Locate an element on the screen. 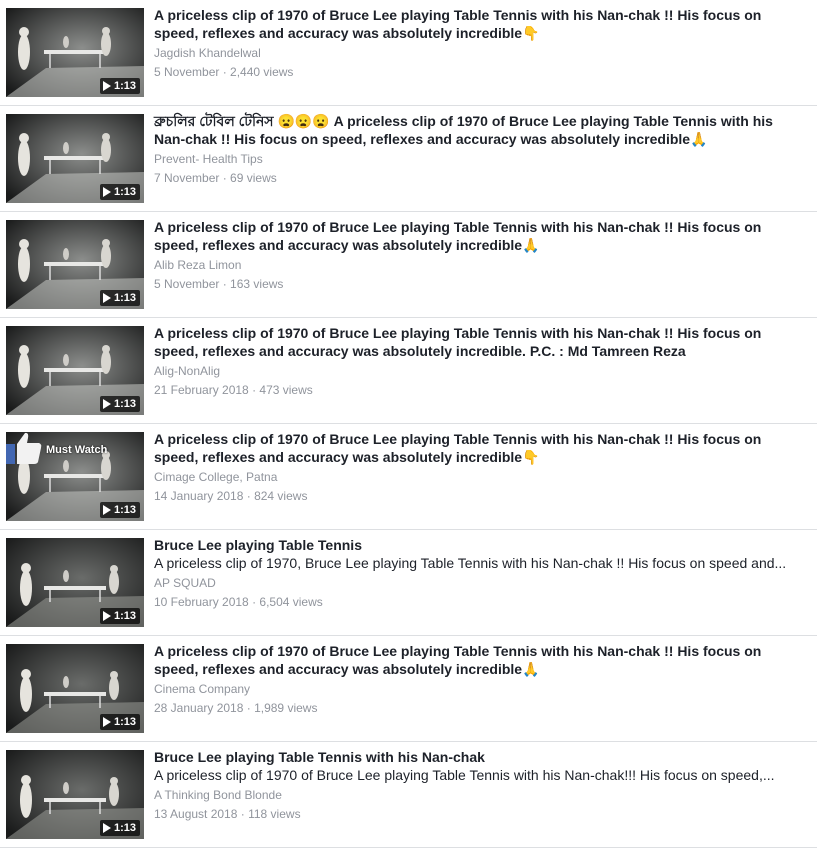  channel-name-link: AP SQUAD is located at coordinates (481, 583).